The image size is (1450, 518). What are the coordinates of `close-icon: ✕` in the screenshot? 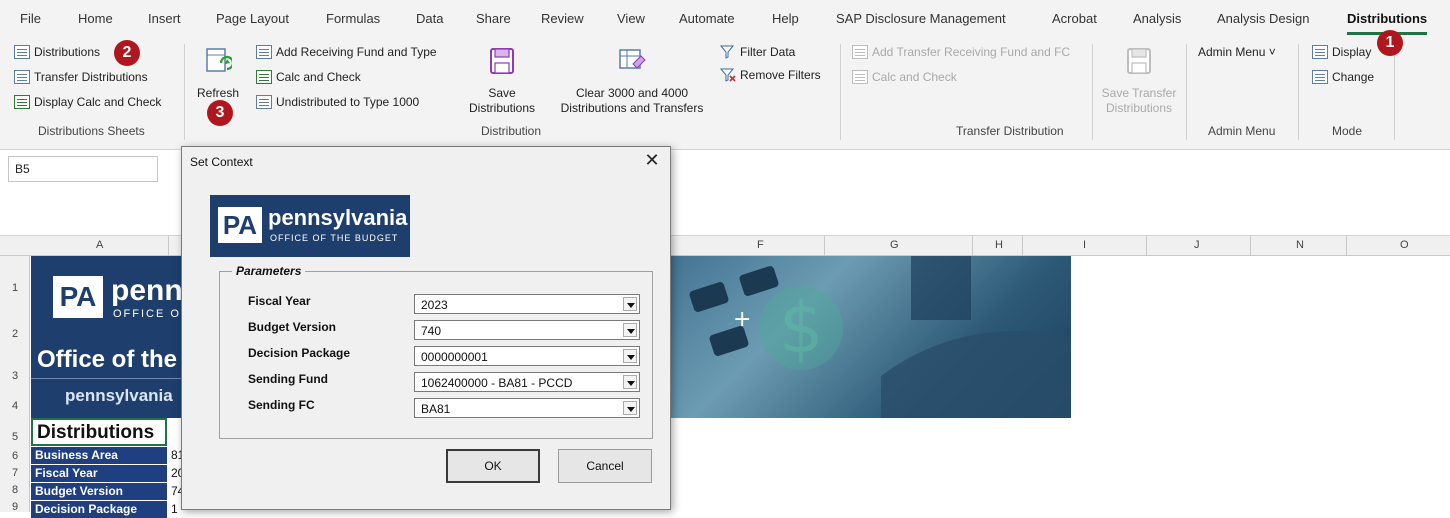 It's located at (652, 160).